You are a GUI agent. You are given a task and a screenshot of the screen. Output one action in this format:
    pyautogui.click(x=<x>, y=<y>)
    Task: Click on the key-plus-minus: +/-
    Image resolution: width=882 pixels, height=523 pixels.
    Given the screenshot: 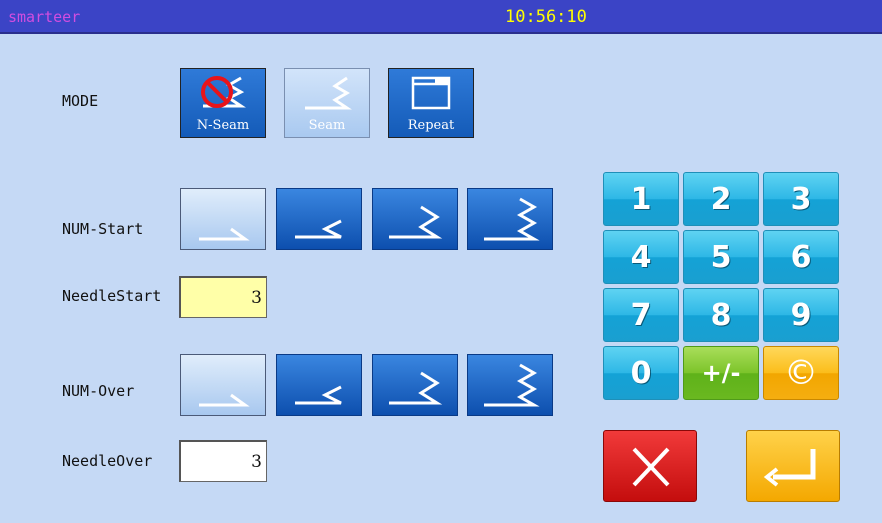 What is the action you would take?
    pyautogui.click(x=721, y=373)
    